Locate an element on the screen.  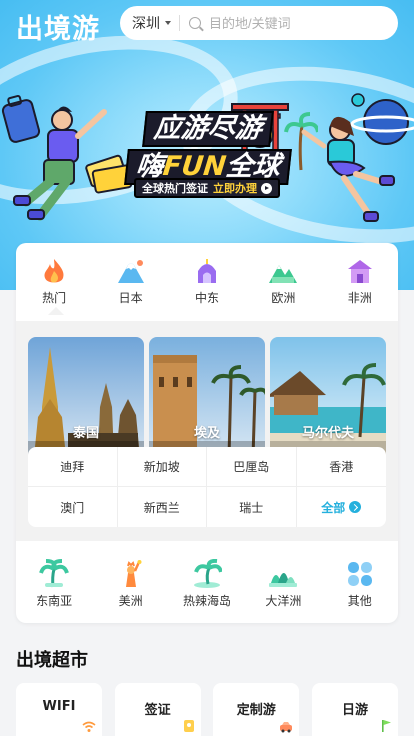
destination-thailand: 泰国 is located at coordinates (86, 397).